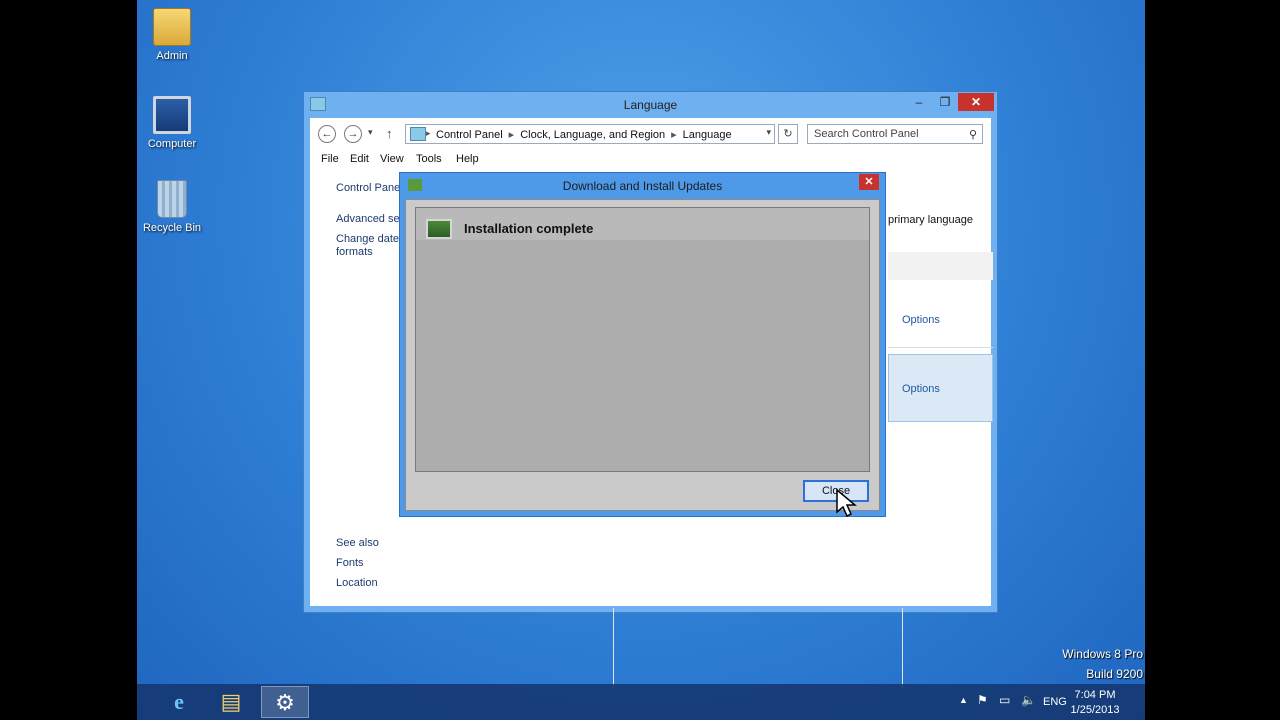 Image resolution: width=1280 pixels, height=720 pixels. What do you see at coordinates (429, 159) in the screenshot?
I see `menu-tools: Tools` at bounding box center [429, 159].